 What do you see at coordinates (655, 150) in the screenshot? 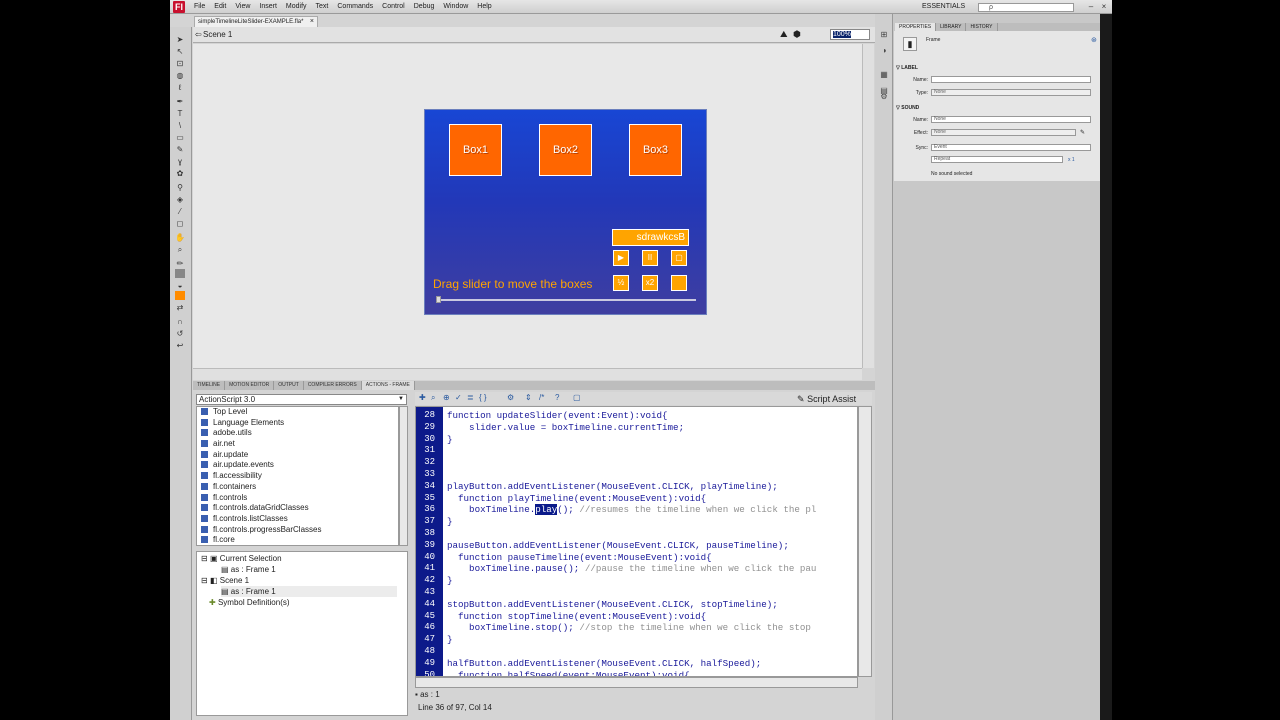
I see `box3: Box3` at bounding box center [655, 150].